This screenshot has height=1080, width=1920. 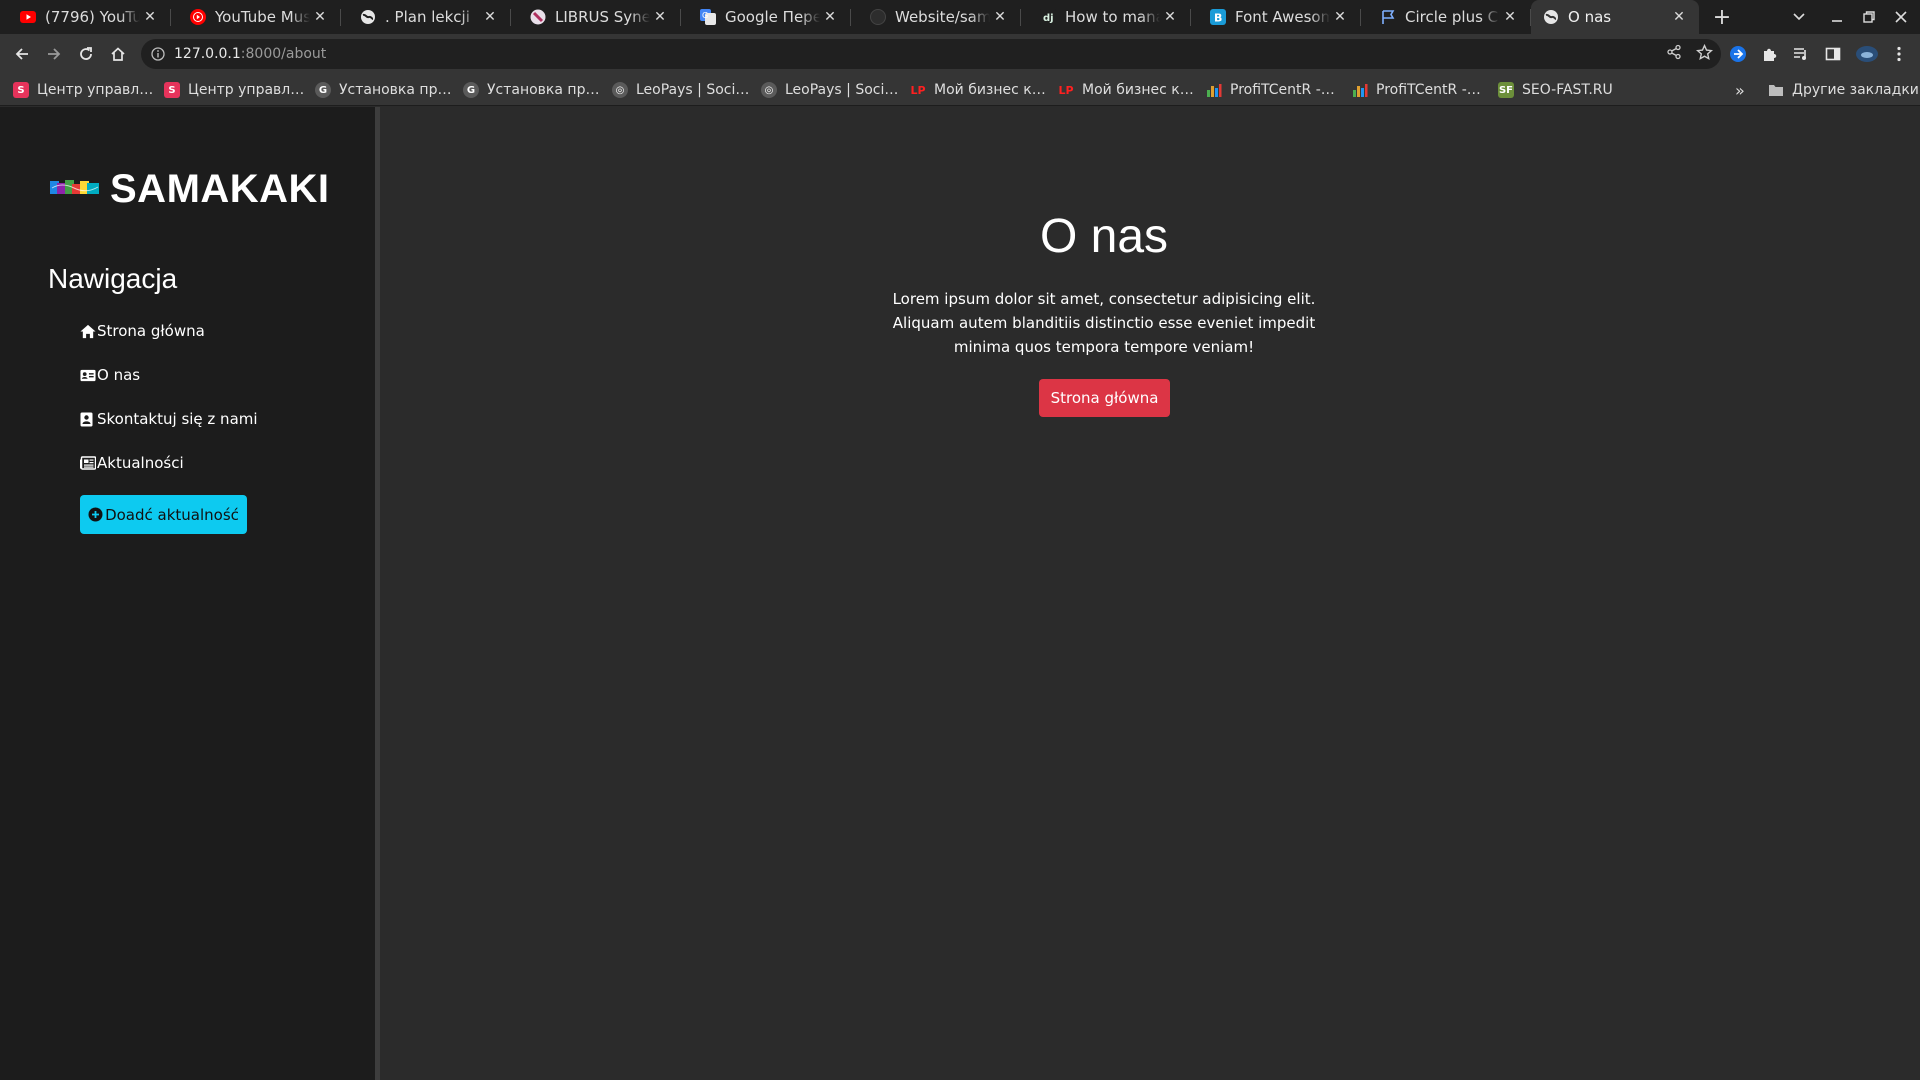 I want to click on description-line: minima quos tempora tempore veniam!, so click(x=1104, y=347).